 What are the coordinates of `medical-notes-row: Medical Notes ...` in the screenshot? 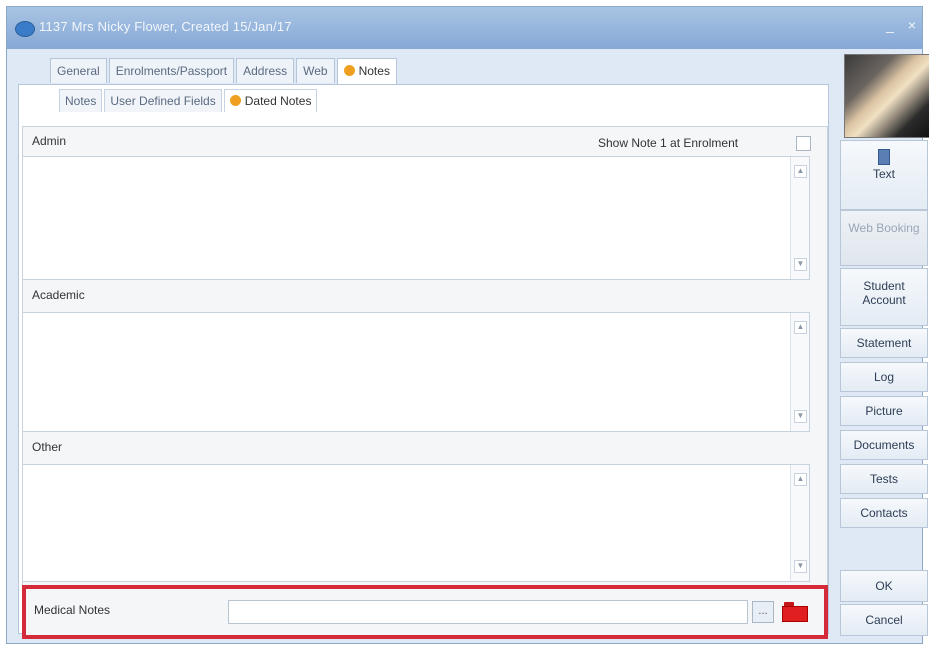 It's located at (425, 612).